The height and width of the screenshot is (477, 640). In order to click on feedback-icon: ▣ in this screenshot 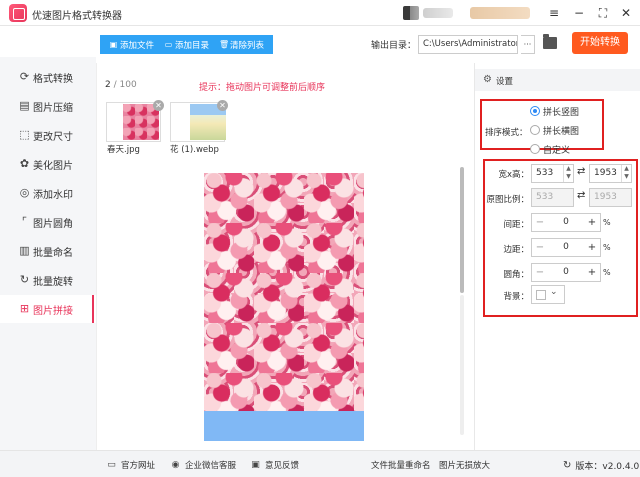, I will do `click(255, 464)`.